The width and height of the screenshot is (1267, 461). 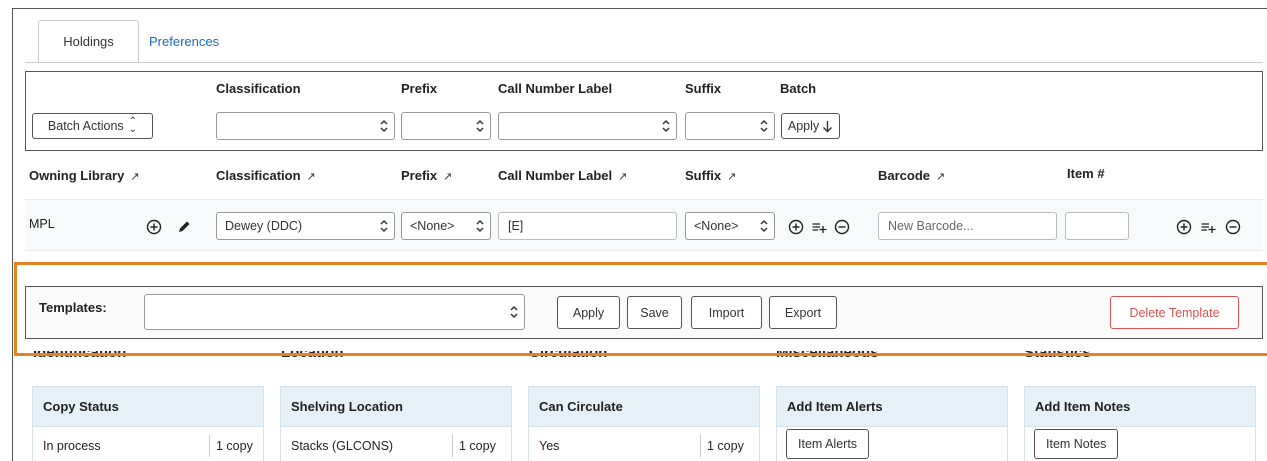 What do you see at coordinates (730, 126) in the screenshot?
I see `batch-suffix-select` at bounding box center [730, 126].